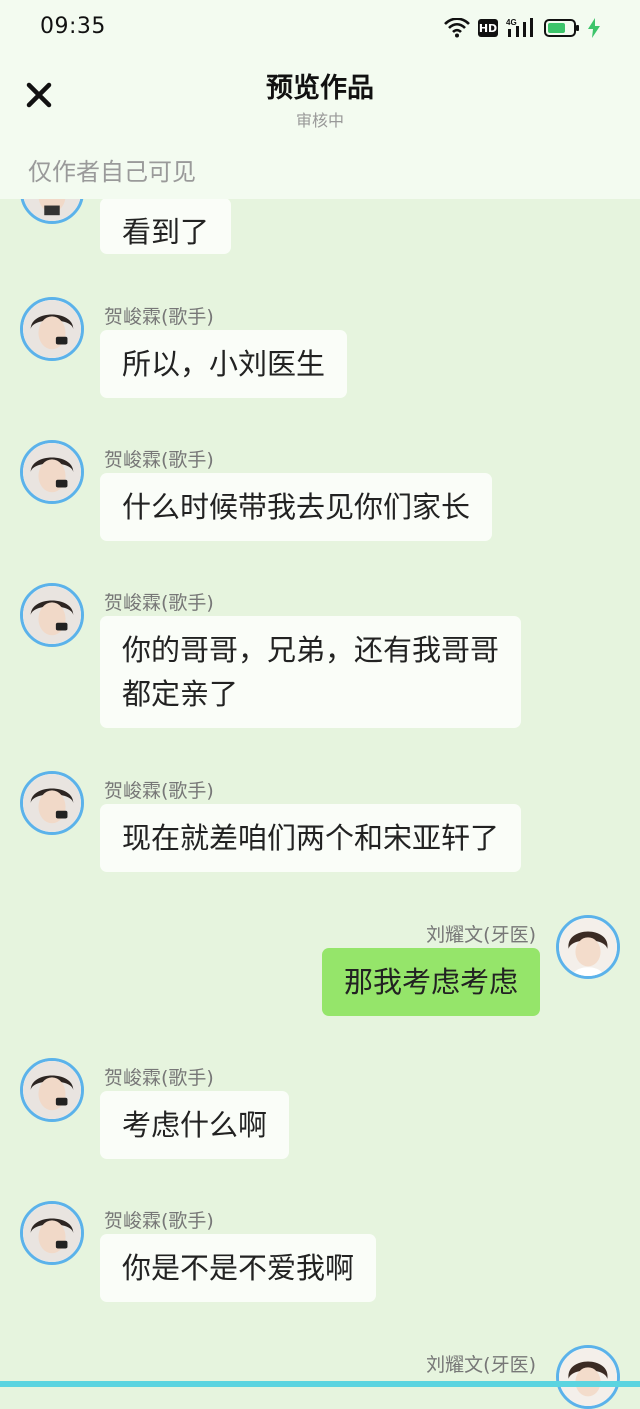  I want to click on status-bar: 09:35 HD 4G, so click(320, 28).